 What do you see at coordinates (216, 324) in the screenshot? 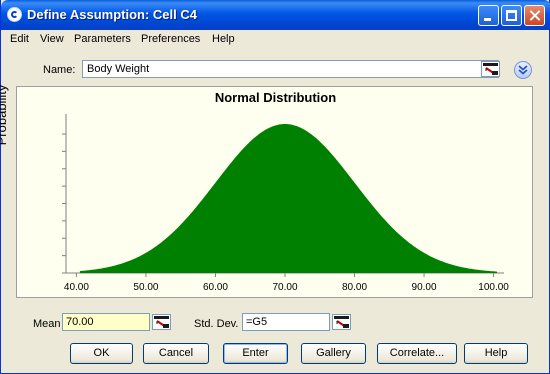
I see `std-dev-label: Std. Dev.` at bounding box center [216, 324].